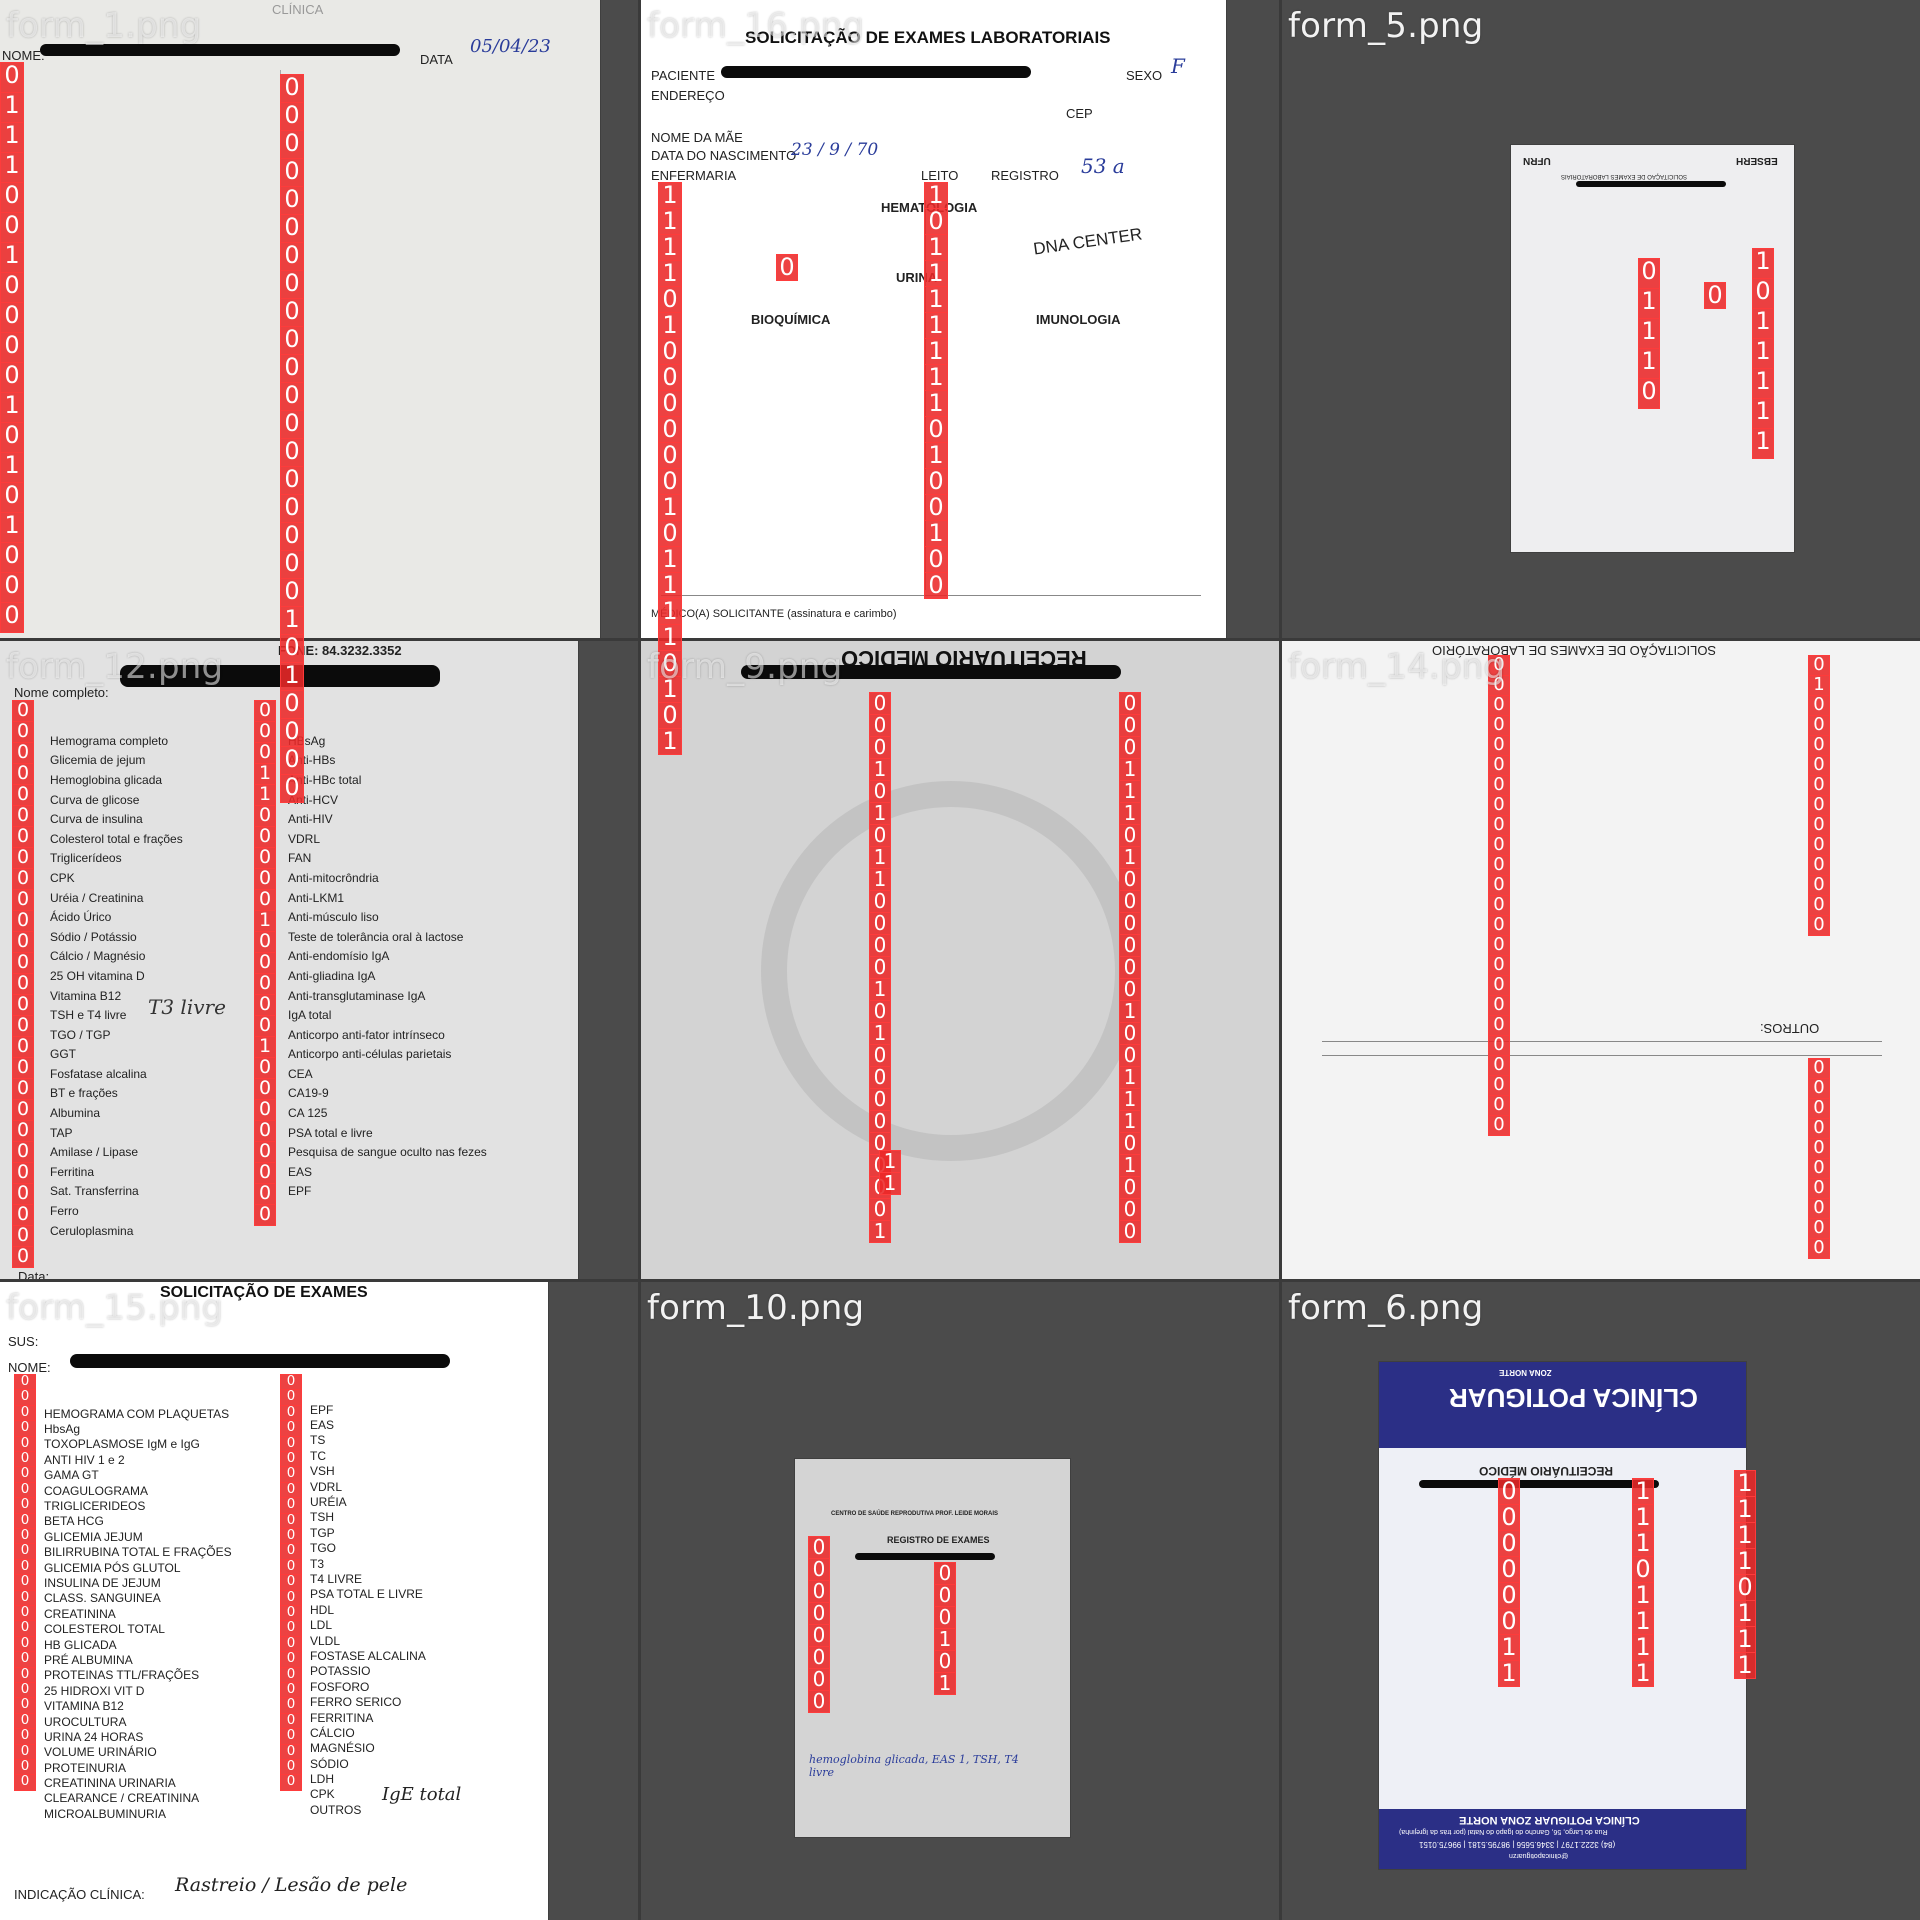 This screenshot has height=1920, width=1920. Describe the element at coordinates (1573, 1398) in the screenshot. I see `brand-name: CLÍNICA POTIGUAR` at that location.